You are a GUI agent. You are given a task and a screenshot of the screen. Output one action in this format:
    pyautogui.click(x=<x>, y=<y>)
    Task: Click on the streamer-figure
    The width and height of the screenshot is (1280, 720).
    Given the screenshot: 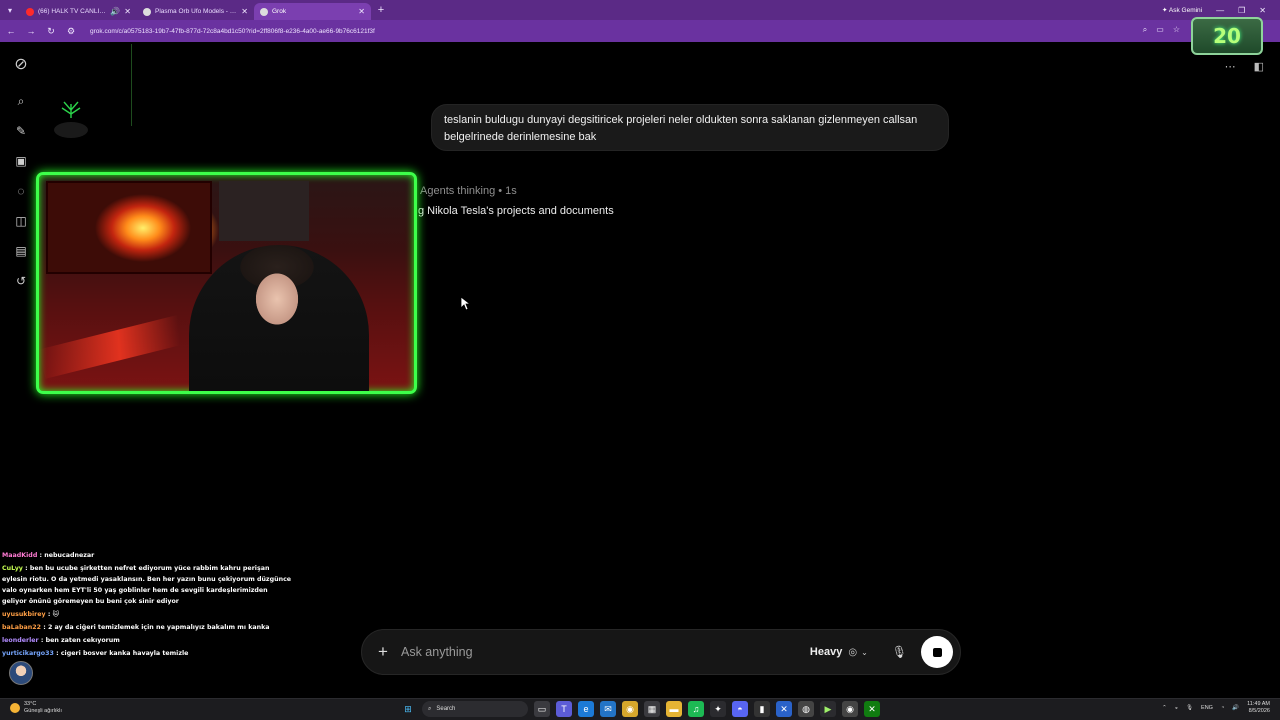 What is the action you would take?
    pyautogui.click(x=279, y=318)
    